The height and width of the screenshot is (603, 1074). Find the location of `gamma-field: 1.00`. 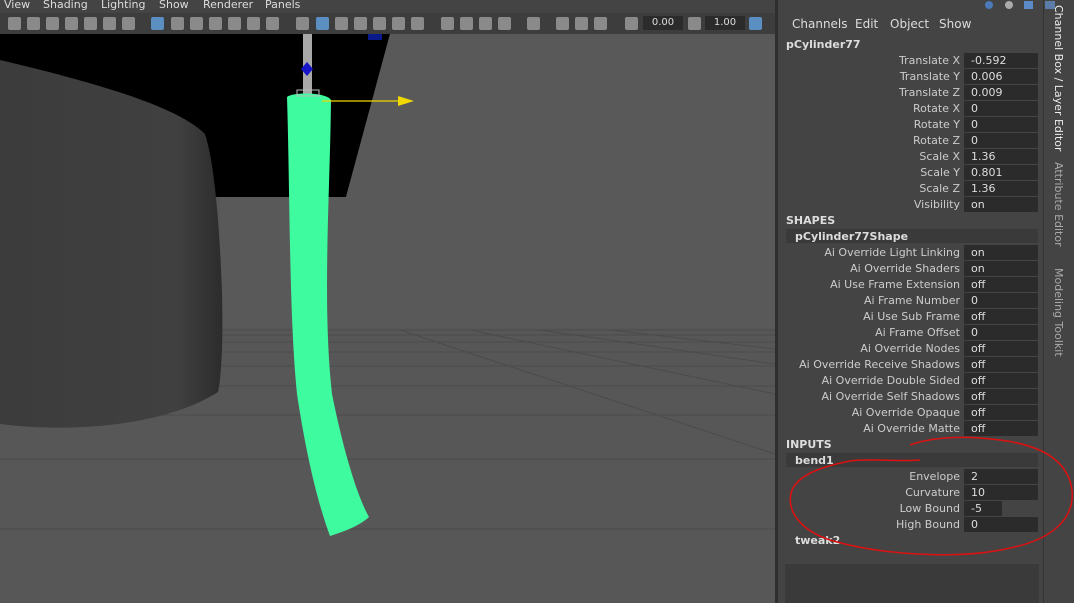

gamma-field: 1.00 is located at coordinates (725, 23).